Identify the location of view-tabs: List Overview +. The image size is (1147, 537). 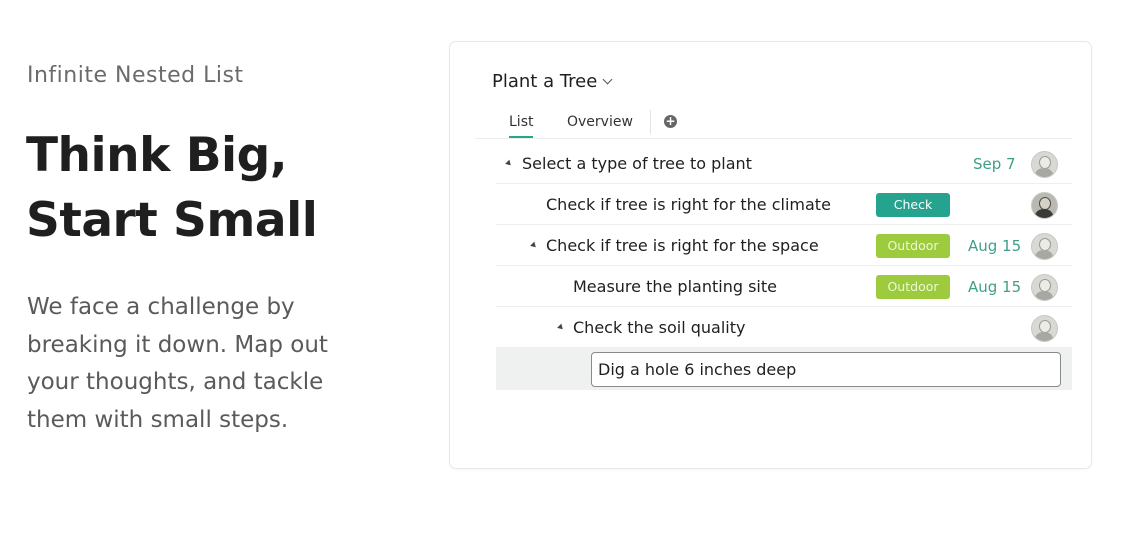
(773, 121).